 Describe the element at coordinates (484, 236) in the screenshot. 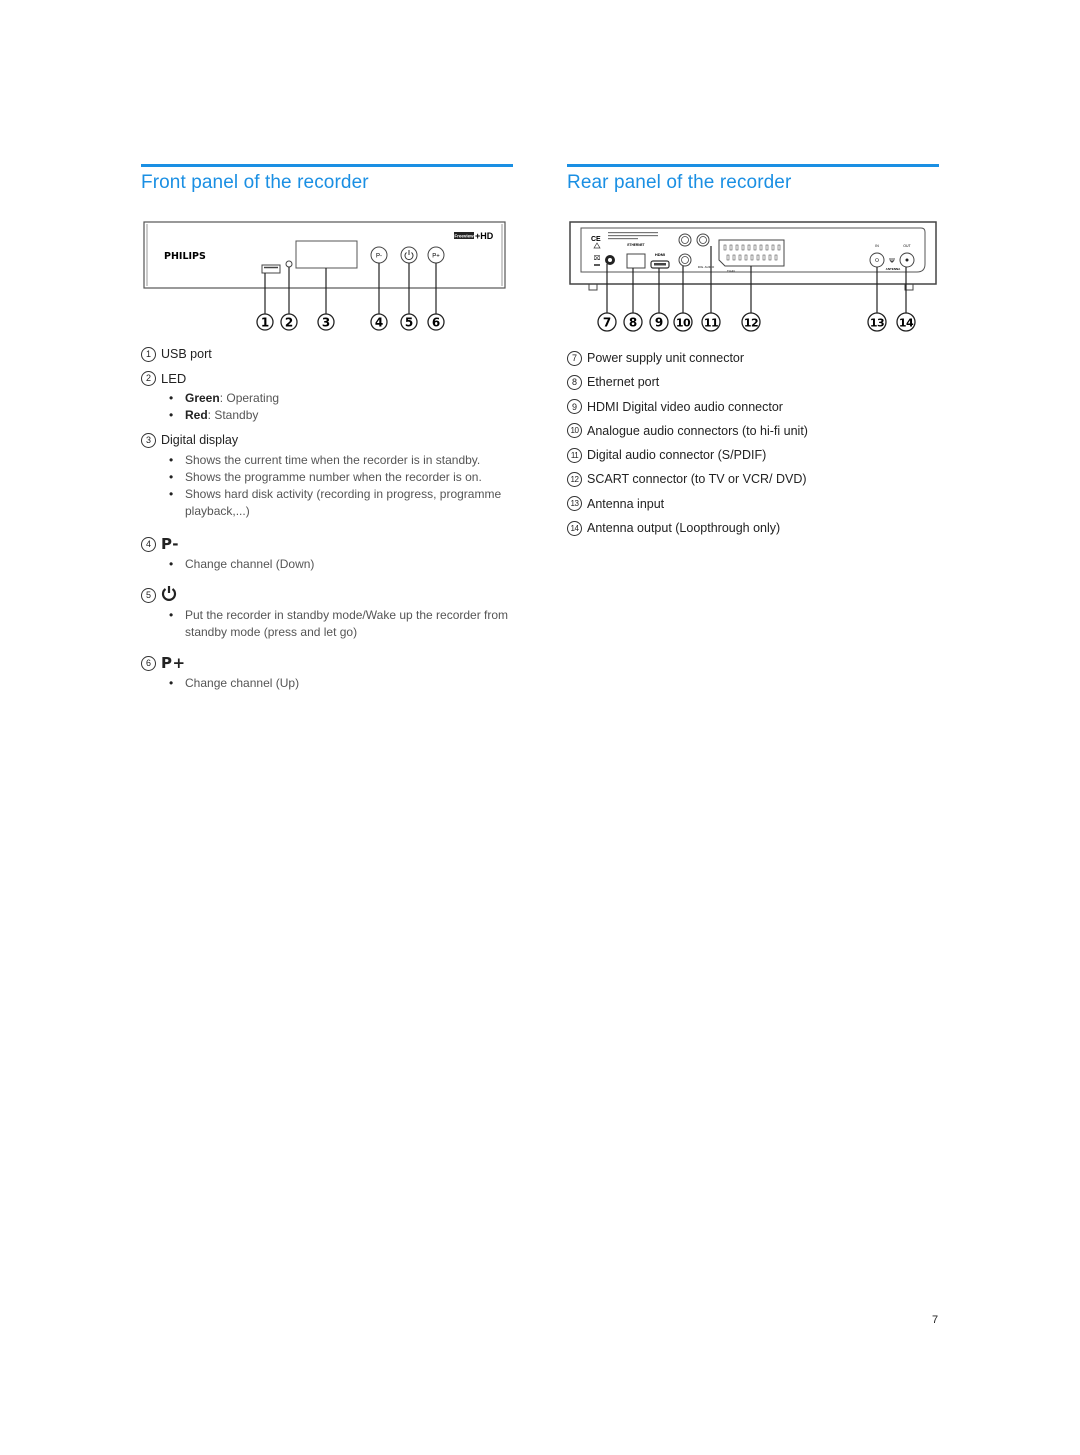

I see `hd-logo: +HD` at that location.